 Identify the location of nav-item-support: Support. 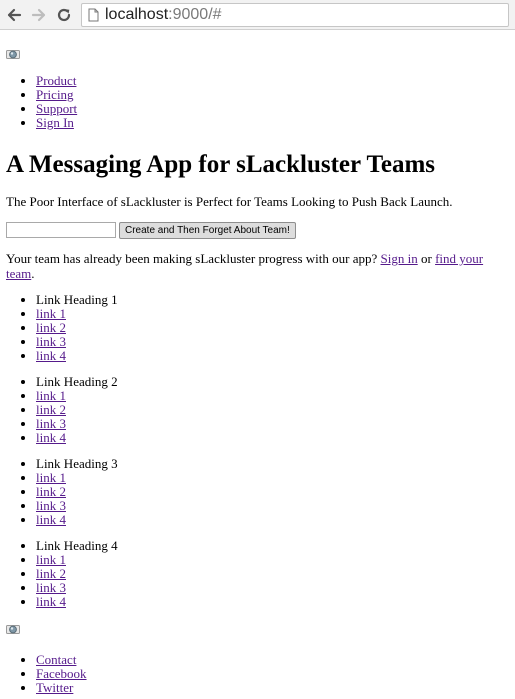
(272, 109).